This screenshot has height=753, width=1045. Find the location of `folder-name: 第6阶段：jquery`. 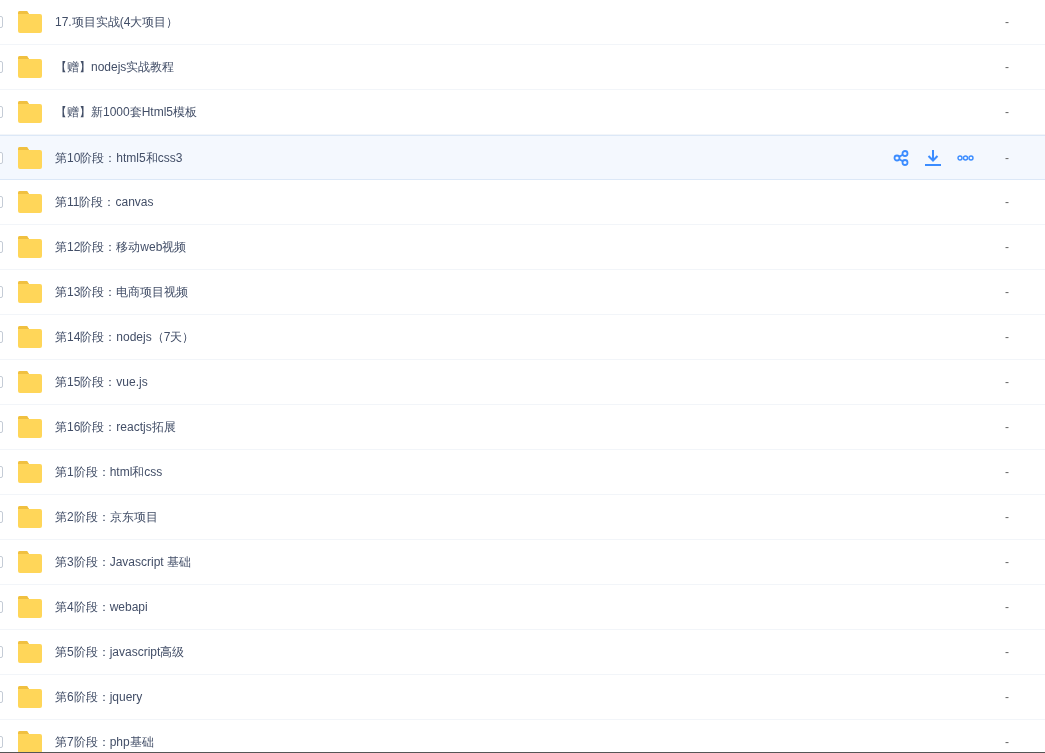

folder-name: 第6阶段：jquery is located at coordinates (99, 697).